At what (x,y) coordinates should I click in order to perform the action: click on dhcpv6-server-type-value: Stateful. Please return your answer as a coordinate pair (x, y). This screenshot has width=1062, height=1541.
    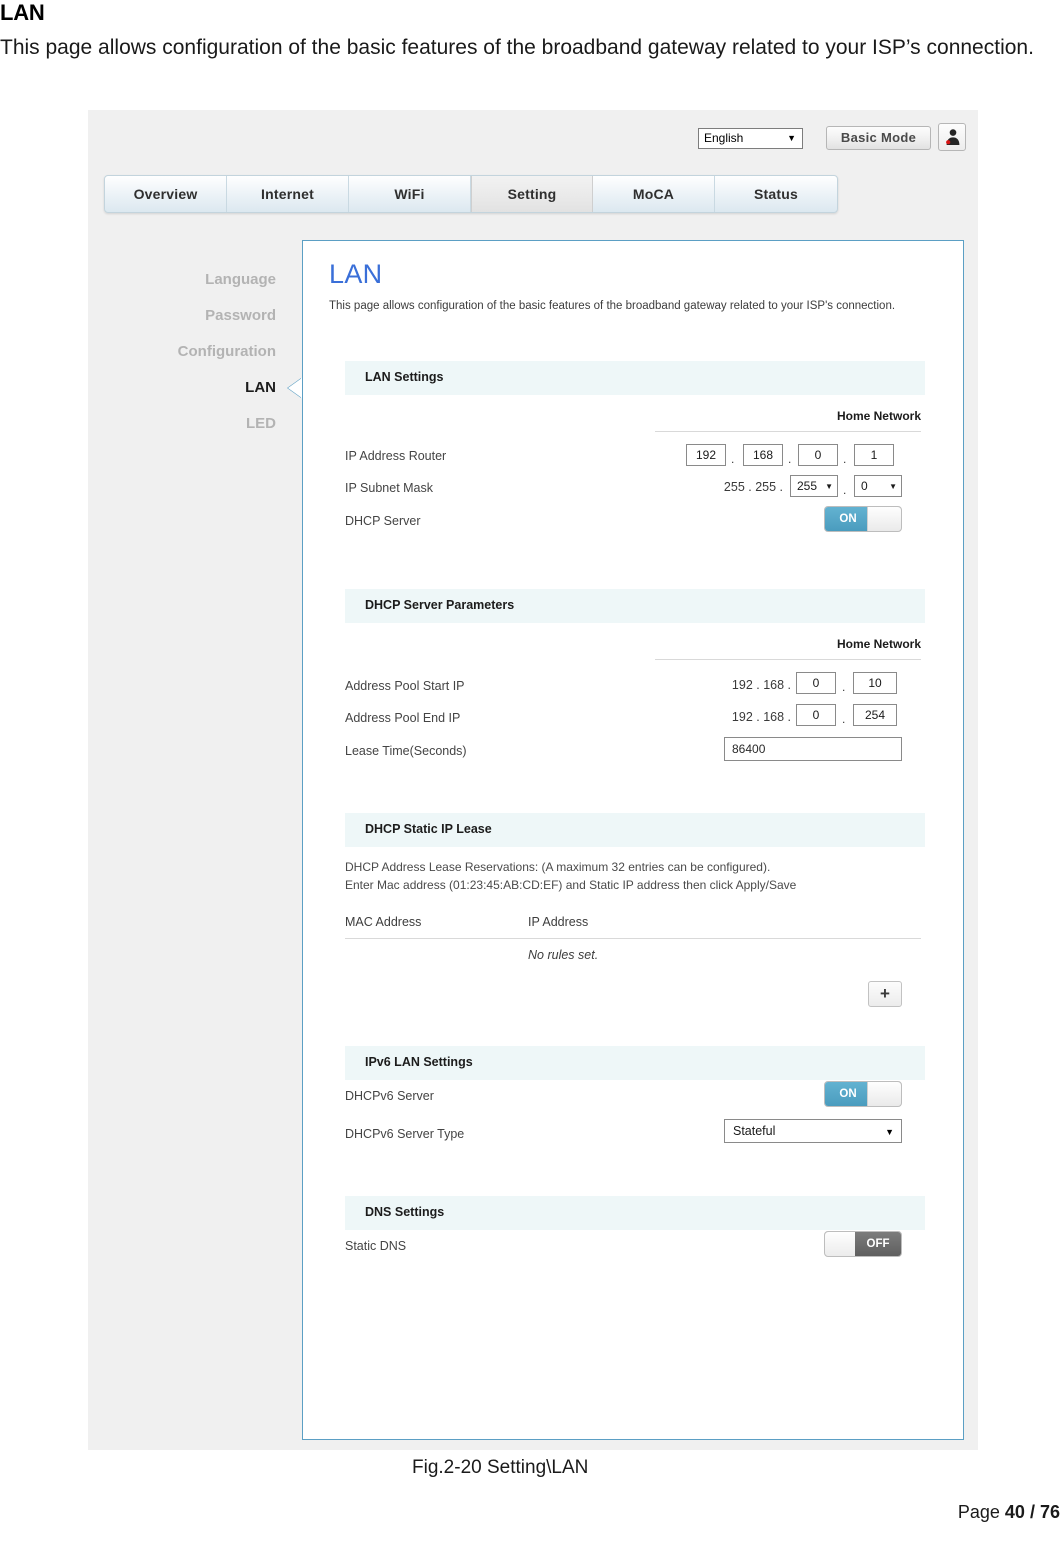
    Looking at the image, I should click on (754, 1131).